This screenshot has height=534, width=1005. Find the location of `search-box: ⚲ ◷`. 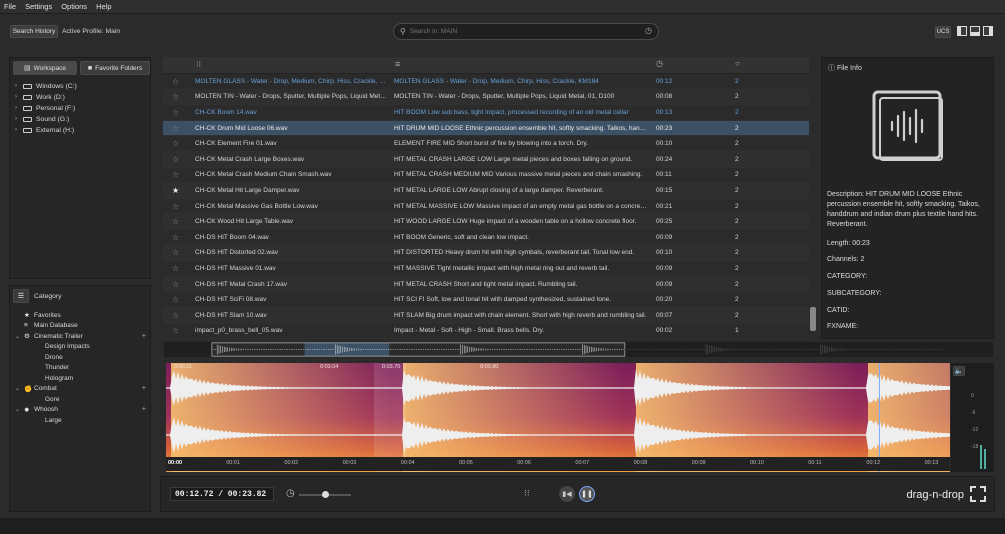

search-box: ⚲ ◷ is located at coordinates (526, 31).